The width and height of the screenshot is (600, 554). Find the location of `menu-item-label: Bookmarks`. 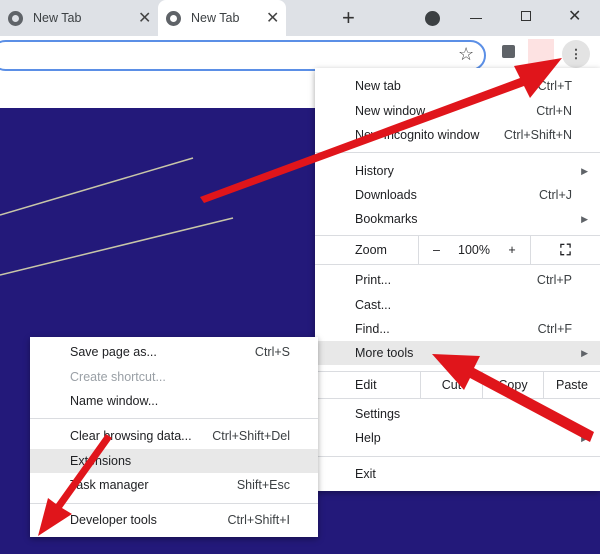

menu-item-label: Bookmarks is located at coordinates (386, 219).